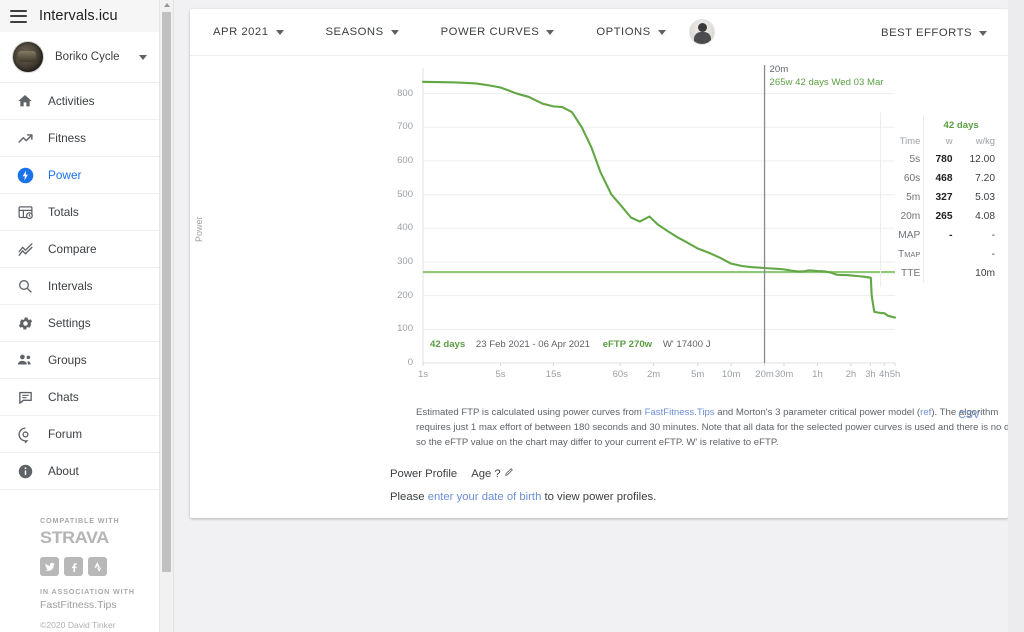 This screenshot has height=632, width=1024. I want to click on table-row: 5m 327 5.03, so click(941, 197).